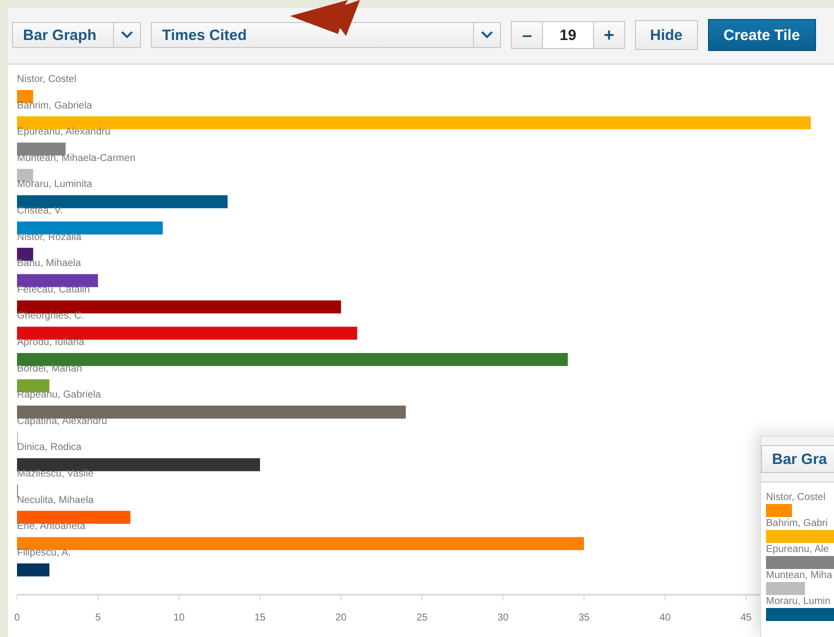 The image size is (834, 637). What do you see at coordinates (76, 158) in the screenshot?
I see `author-label: Muntean, Mihaela-Carmen` at bounding box center [76, 158].